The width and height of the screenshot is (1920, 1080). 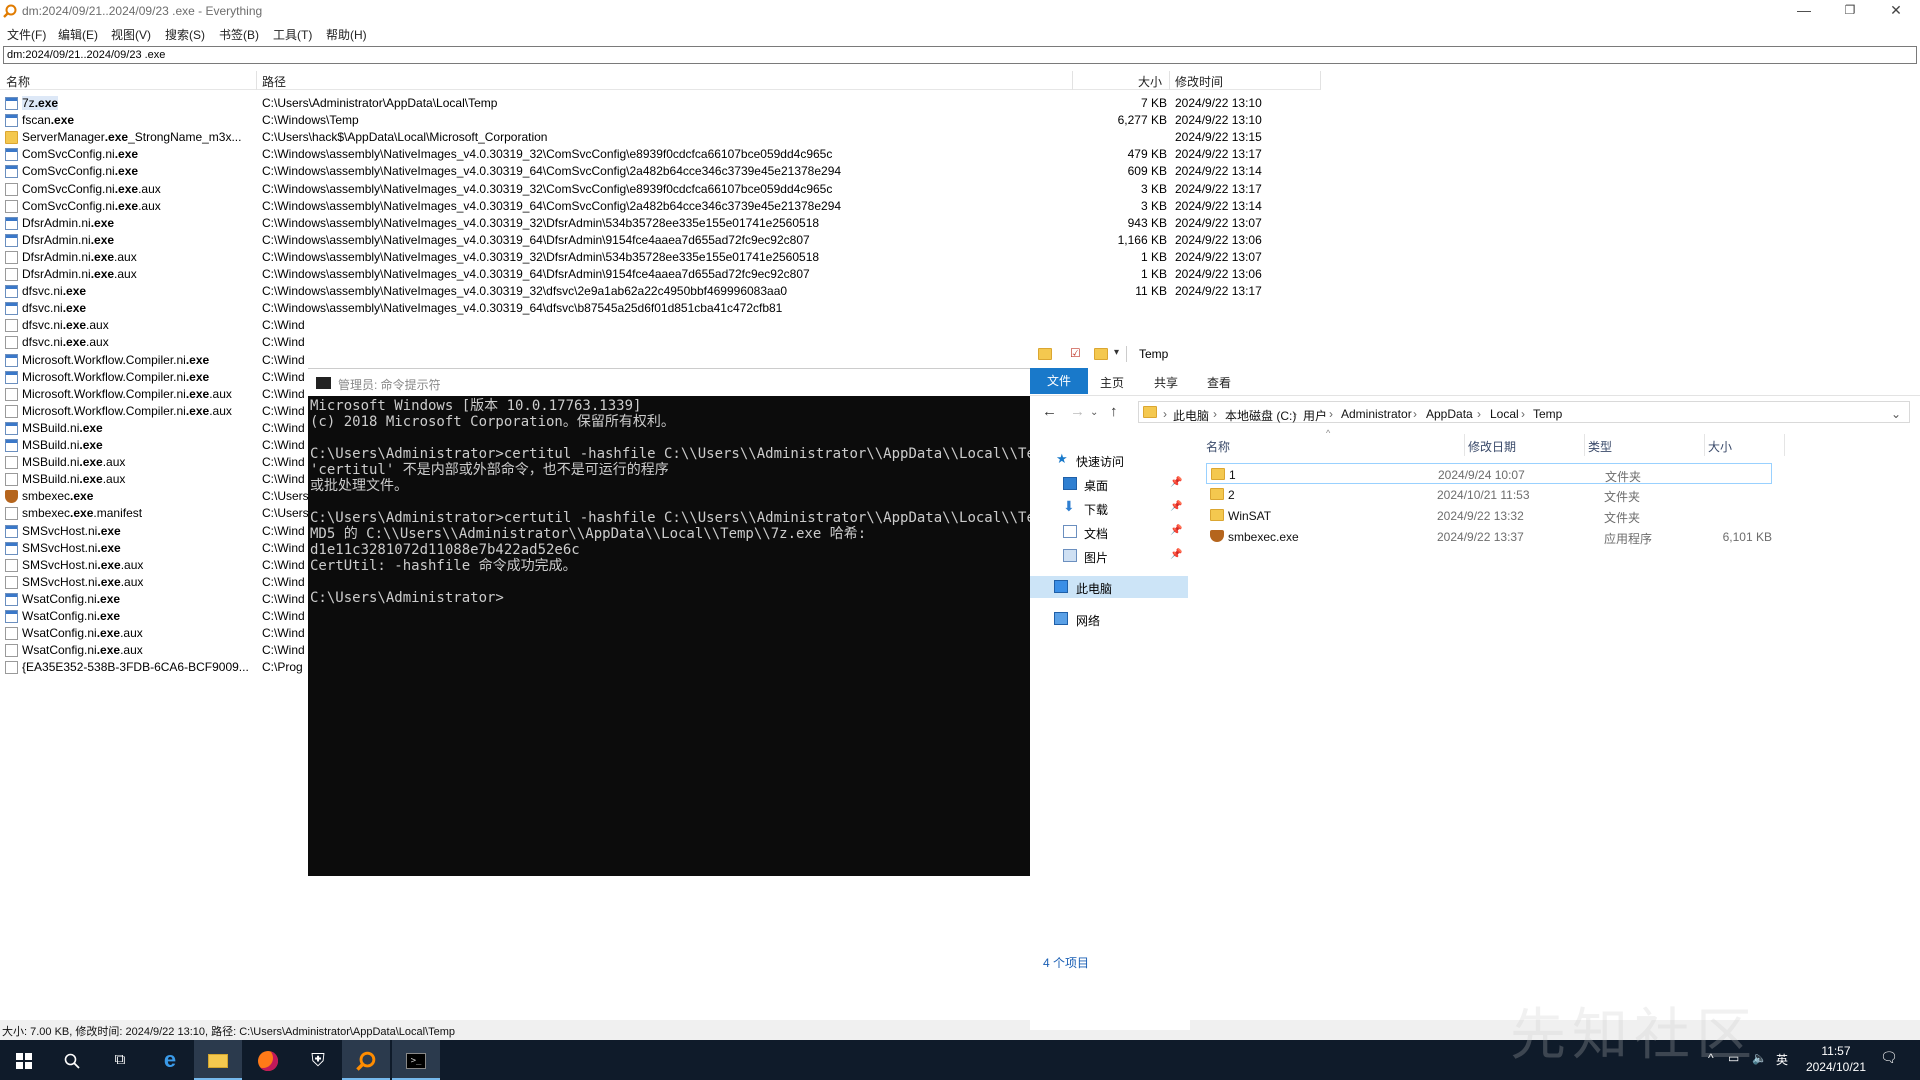 What do you see at coordinates (1109, 484) in the screenshot?
I see `nav-desktop: 桌面 📌` at bounding box center [1109, 484].